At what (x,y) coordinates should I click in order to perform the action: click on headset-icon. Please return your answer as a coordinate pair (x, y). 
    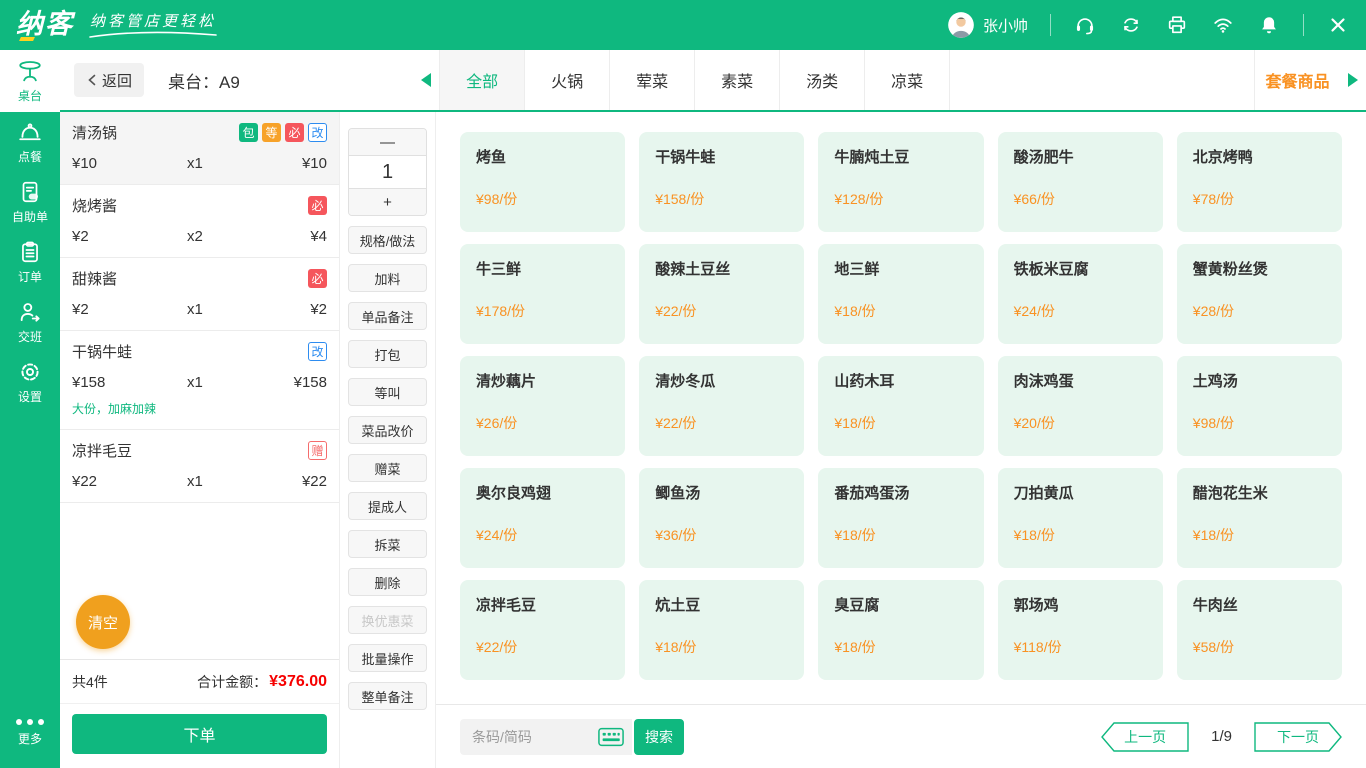
    Looking at the image, I should click on (1085, 25).